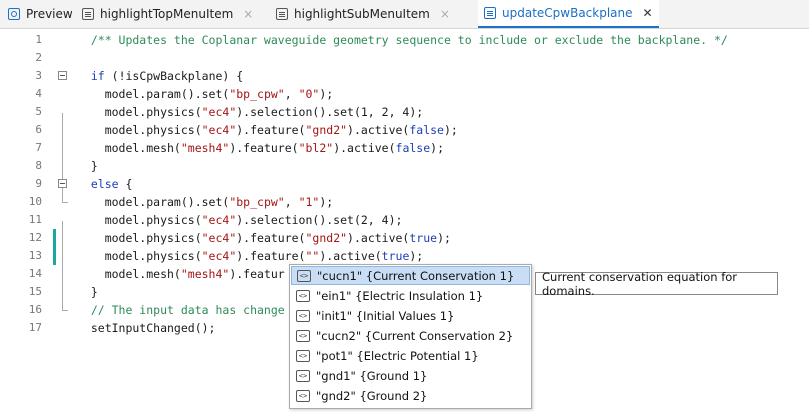  I want to click on code-text: model.mesh("mesh4").featur, so click(181, 274).